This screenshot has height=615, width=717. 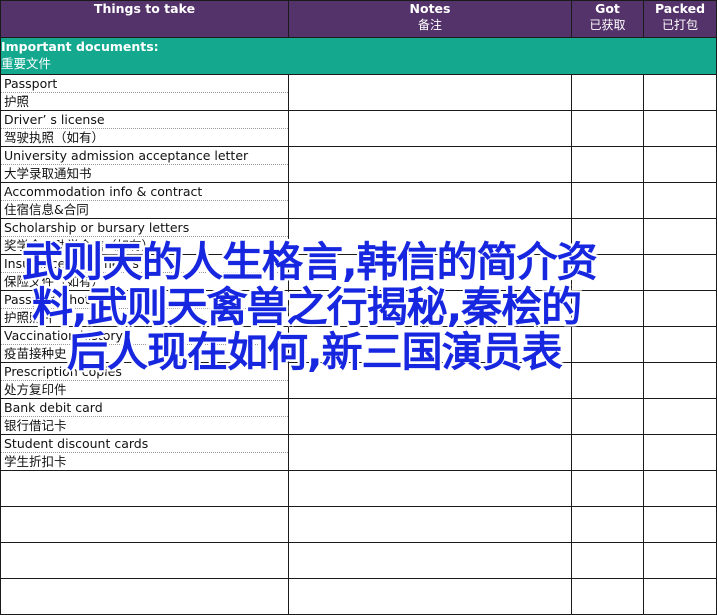 I want to click on table-row: Passport photos 护照照片, so click(x=358, y=308).